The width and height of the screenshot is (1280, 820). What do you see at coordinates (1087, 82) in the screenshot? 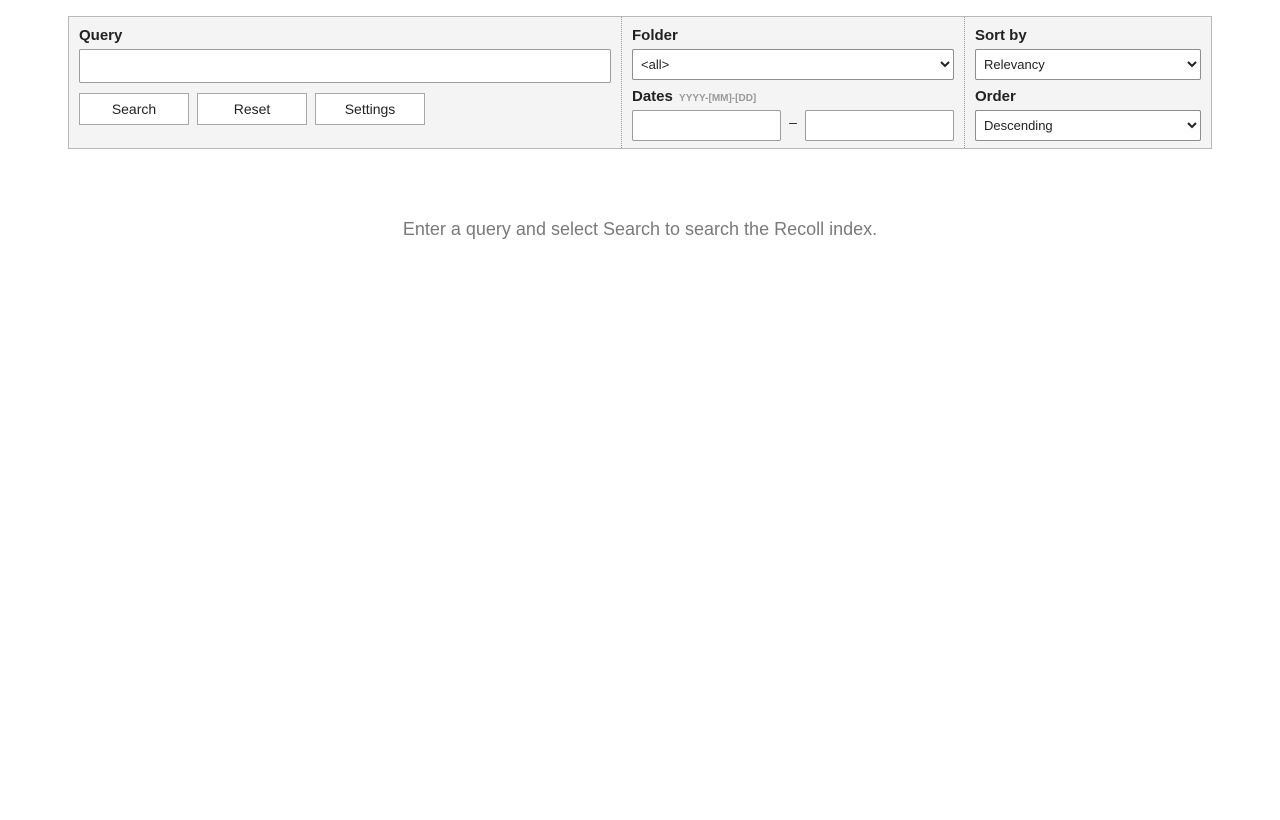
I see `sort-column: Sort by Relevancy Order Descending` at bounding box center [1087, 82].